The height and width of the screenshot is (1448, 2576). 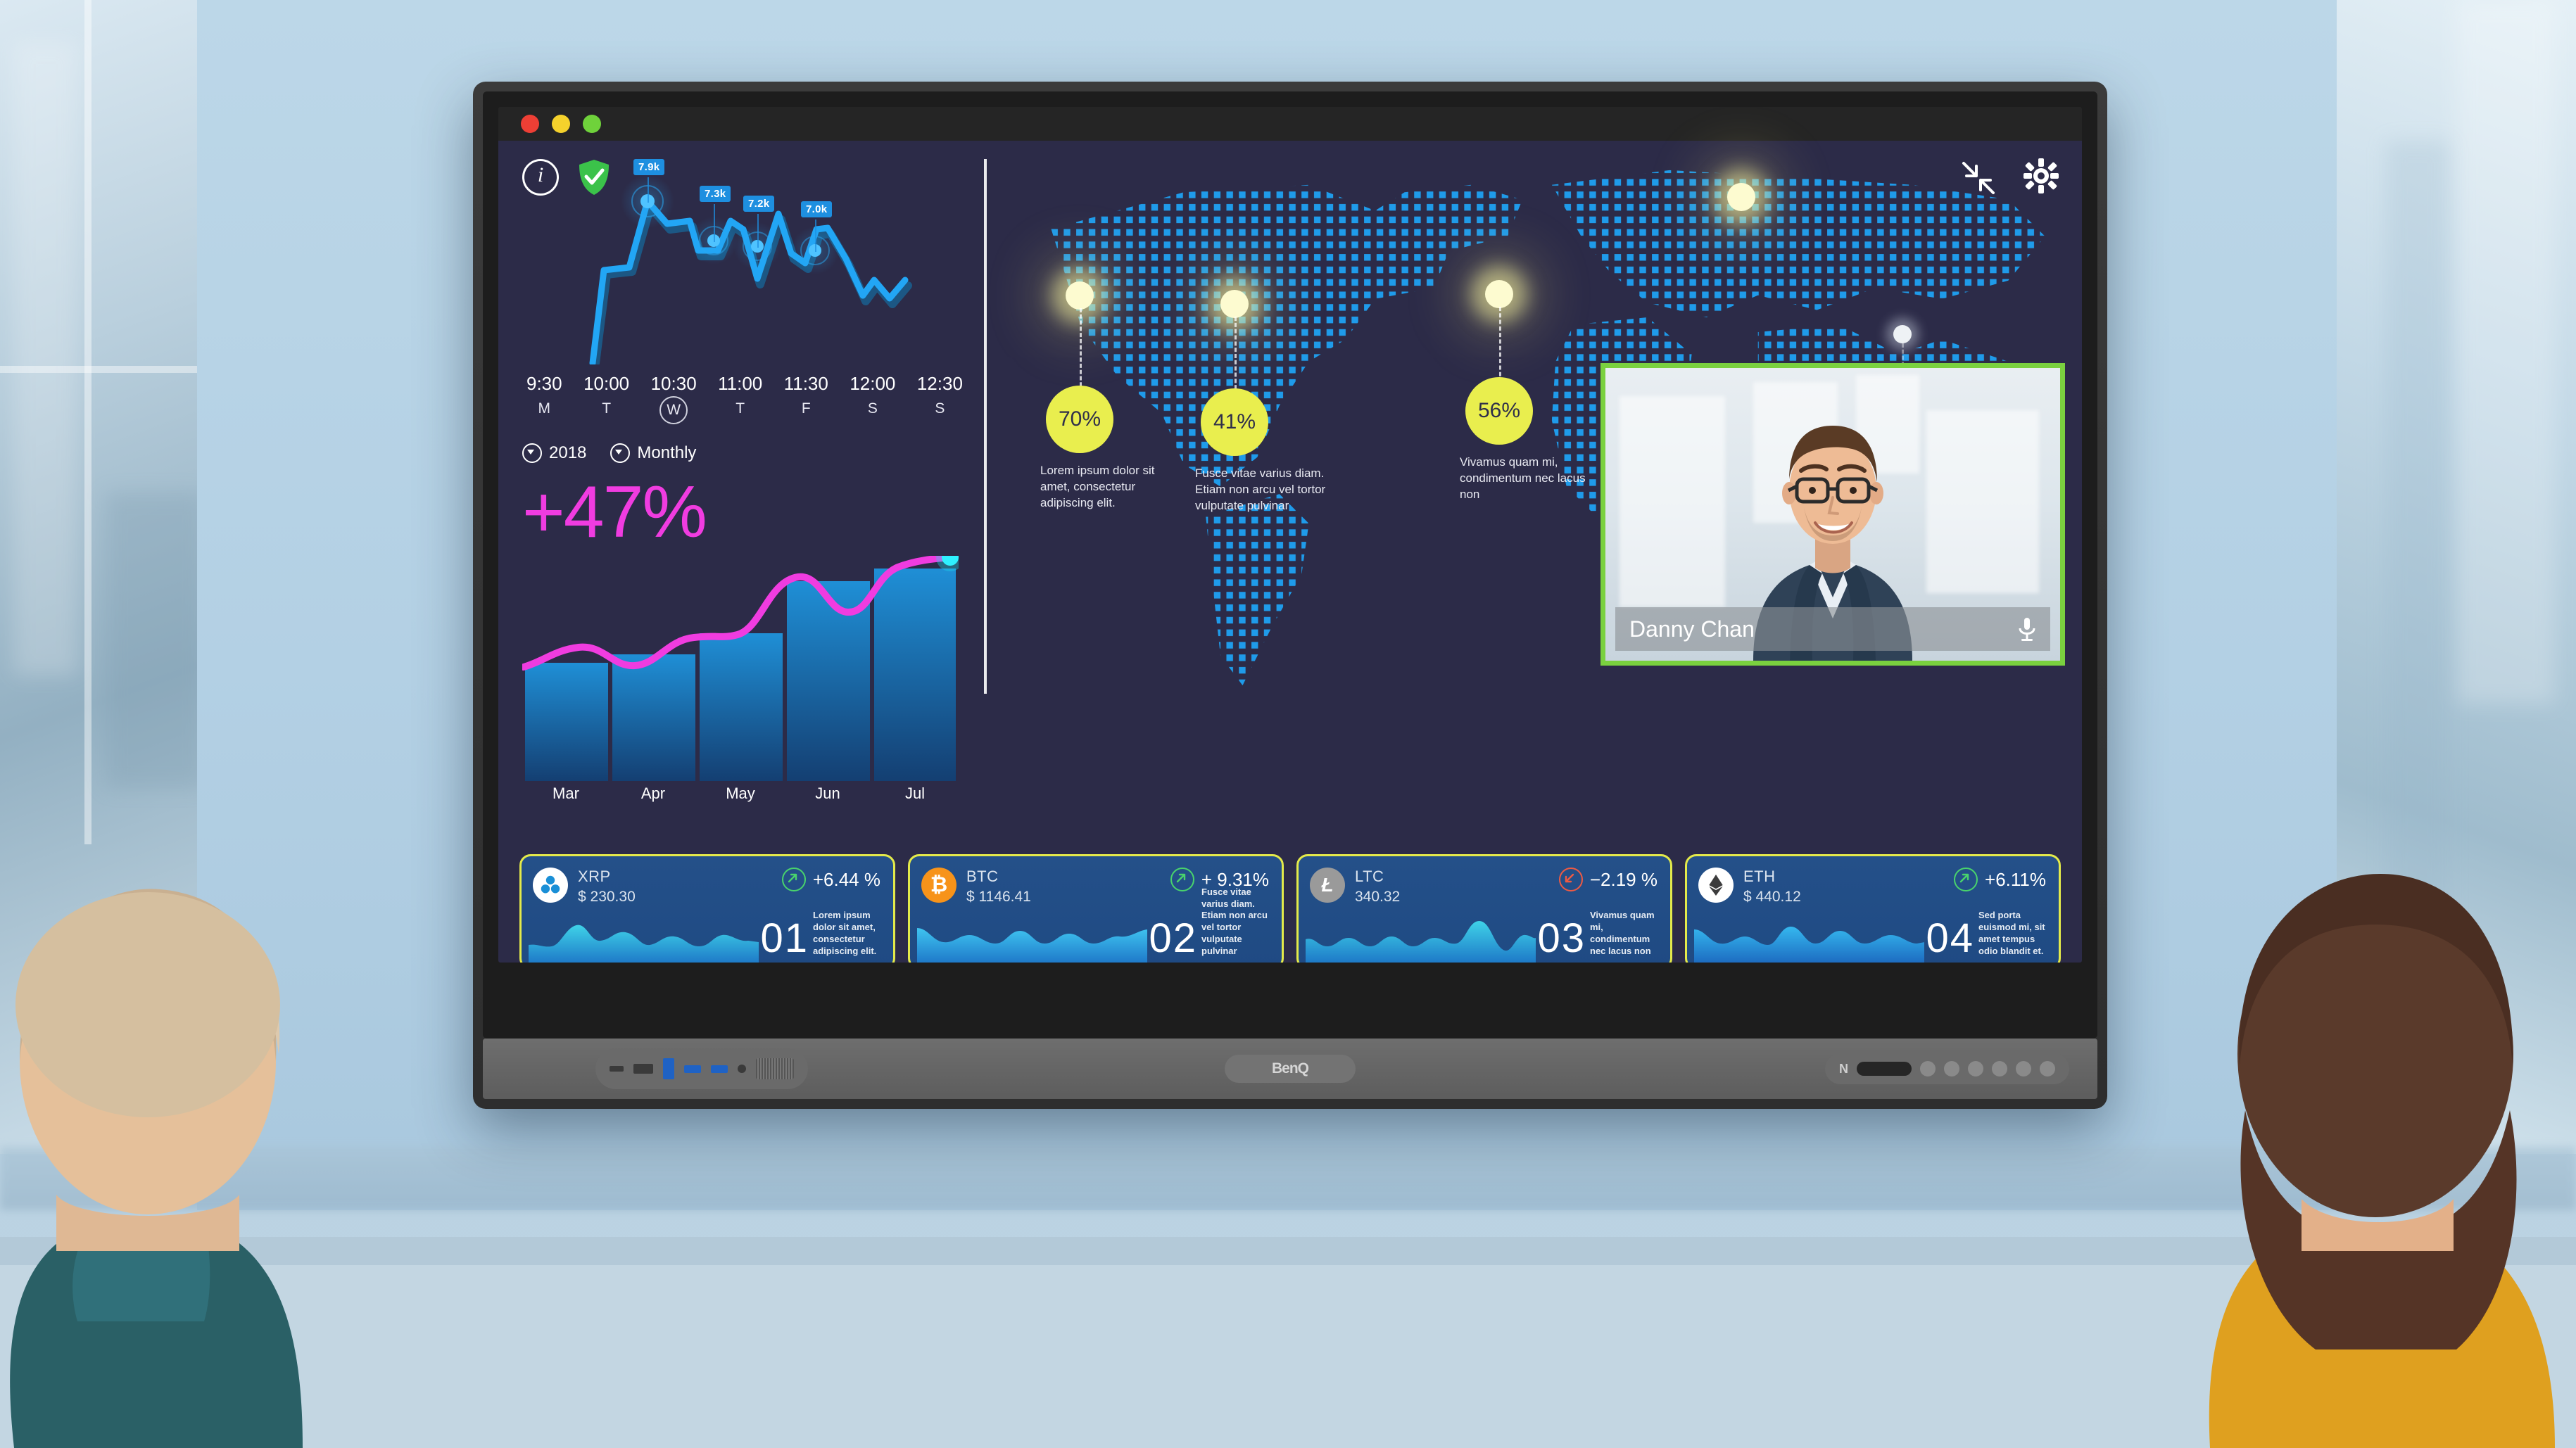 I want to click on device-bezel: BenQ N, so click(x=1290, y=1069).